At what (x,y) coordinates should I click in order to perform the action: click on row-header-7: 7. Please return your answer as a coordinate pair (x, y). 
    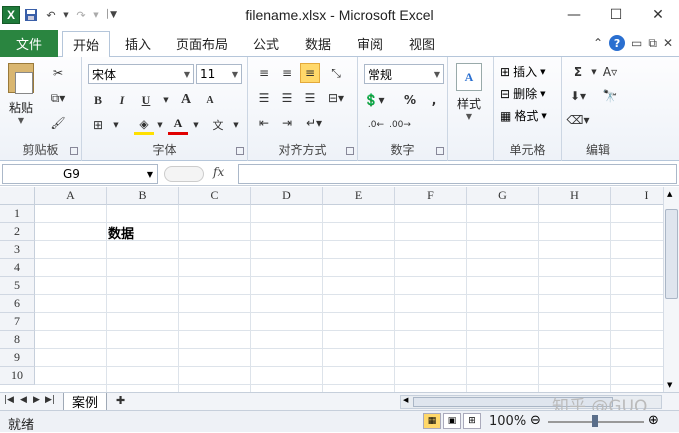
    Looking at the image, I should click on (17, 322).